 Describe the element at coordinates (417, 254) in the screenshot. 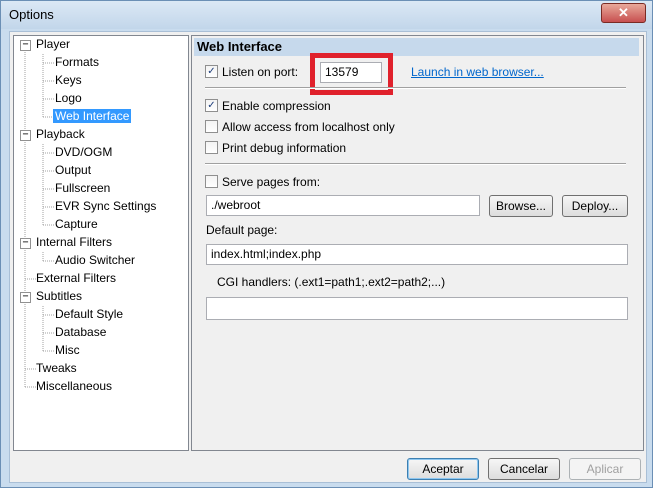

I see `default-page-input: index.html;index.php` at that location.